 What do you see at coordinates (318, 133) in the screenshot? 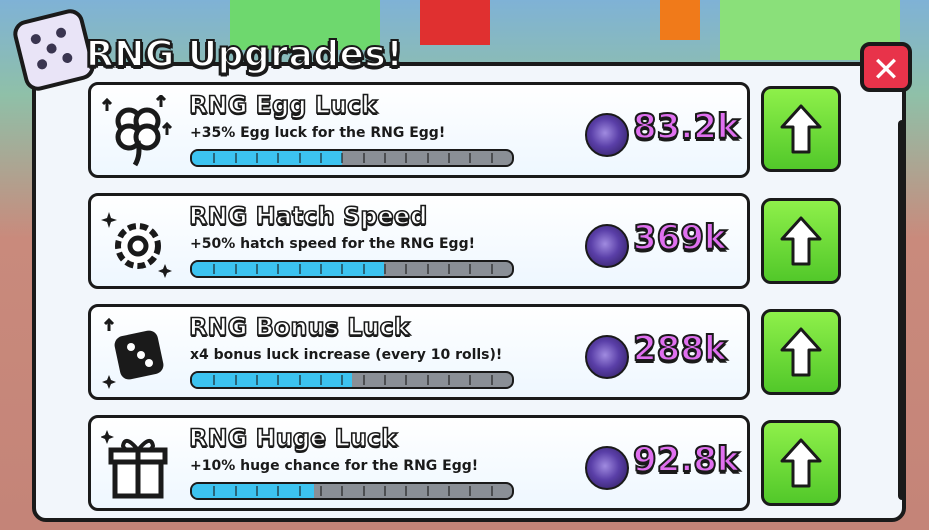
I see `upgrade-description: +35% Egg luck for the RNG Egg!` at bounding box center [318, 133].